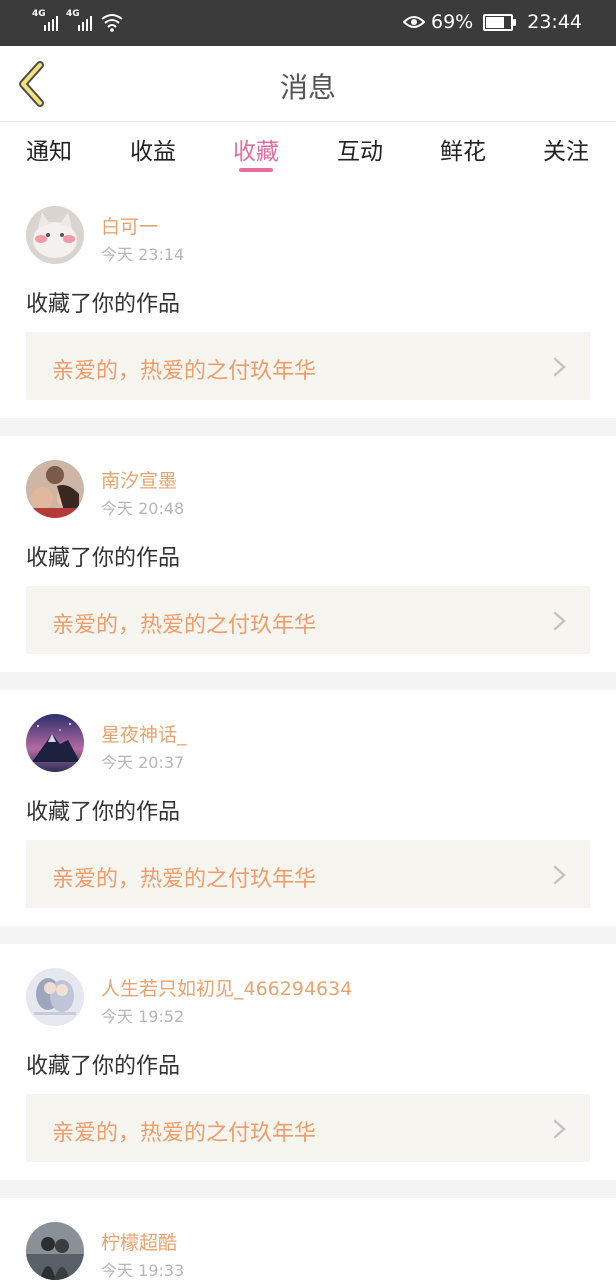  What do you see at coordinates (139, 1241) in the screenshot?
I see `username: 柠檬超酷` at bounding box center [139, 1241].